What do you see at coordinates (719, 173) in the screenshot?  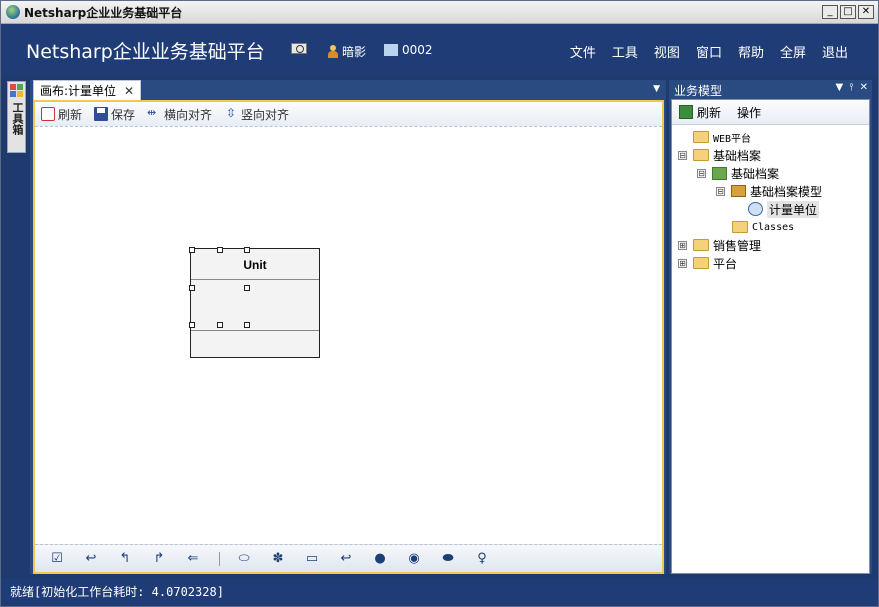 I see `module-icon` at bounding box center [719, 173].